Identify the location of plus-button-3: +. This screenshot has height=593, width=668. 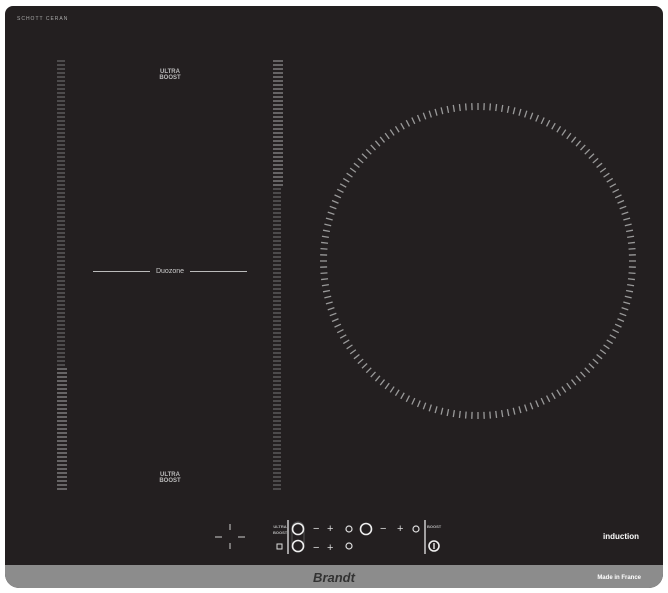
(400, 529).